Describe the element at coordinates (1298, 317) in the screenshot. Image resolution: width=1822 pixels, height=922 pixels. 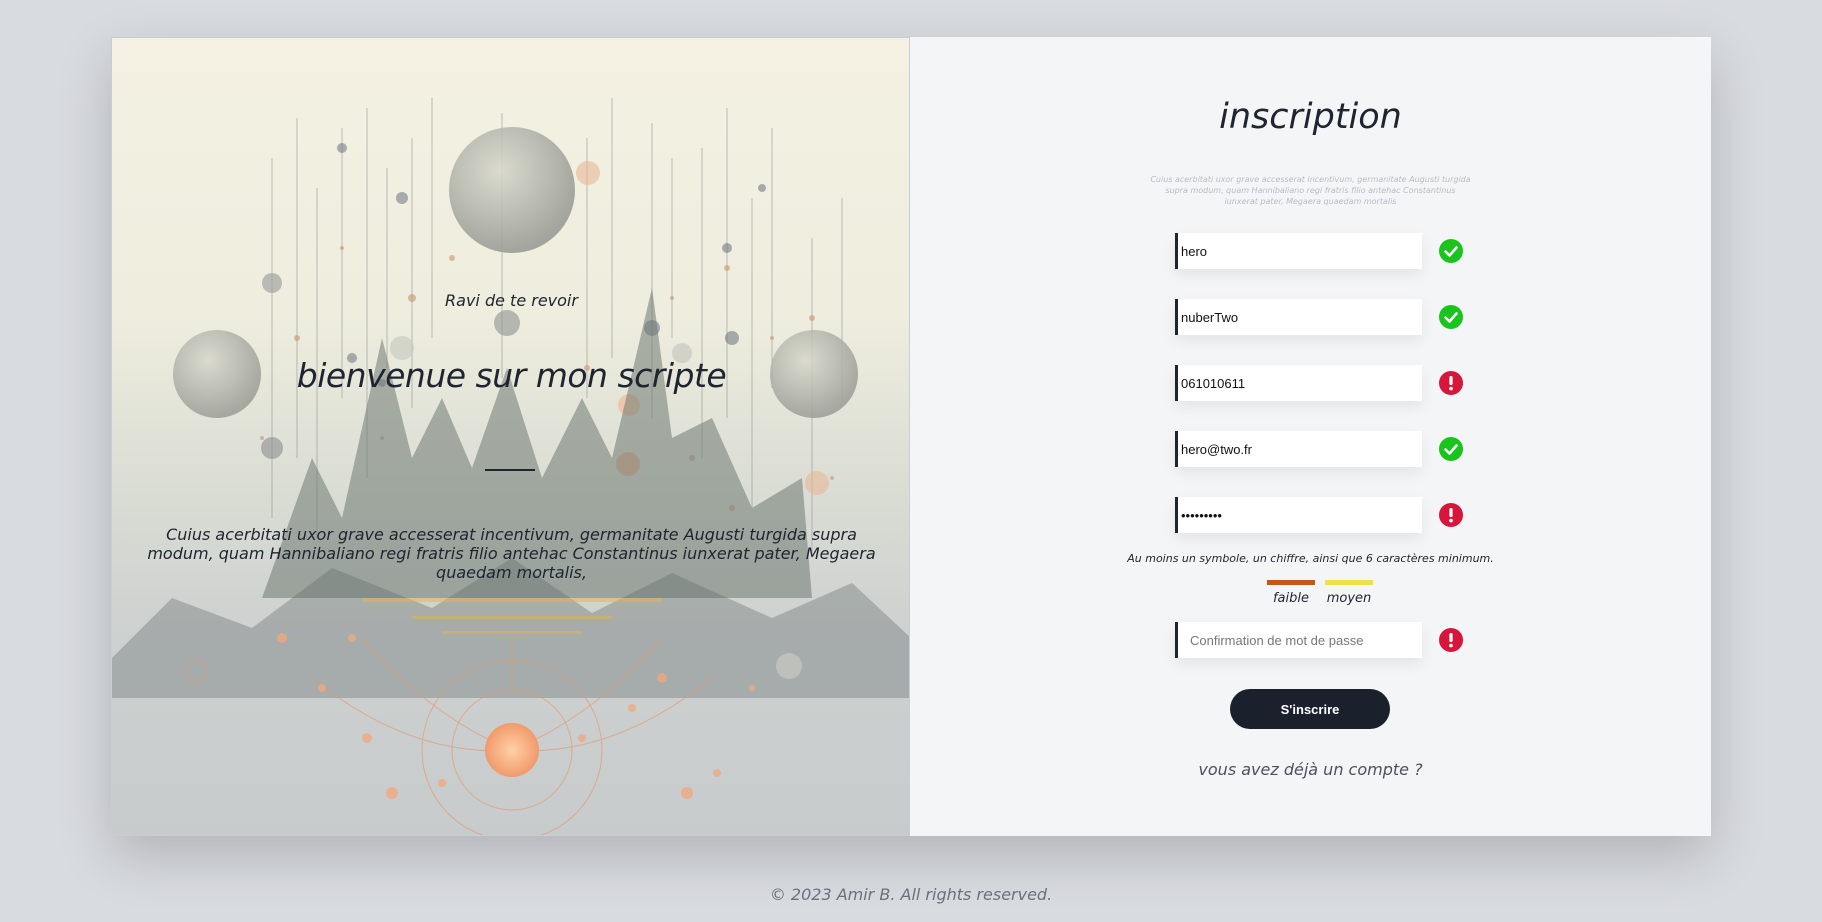
I see `lastname-input` at that location.